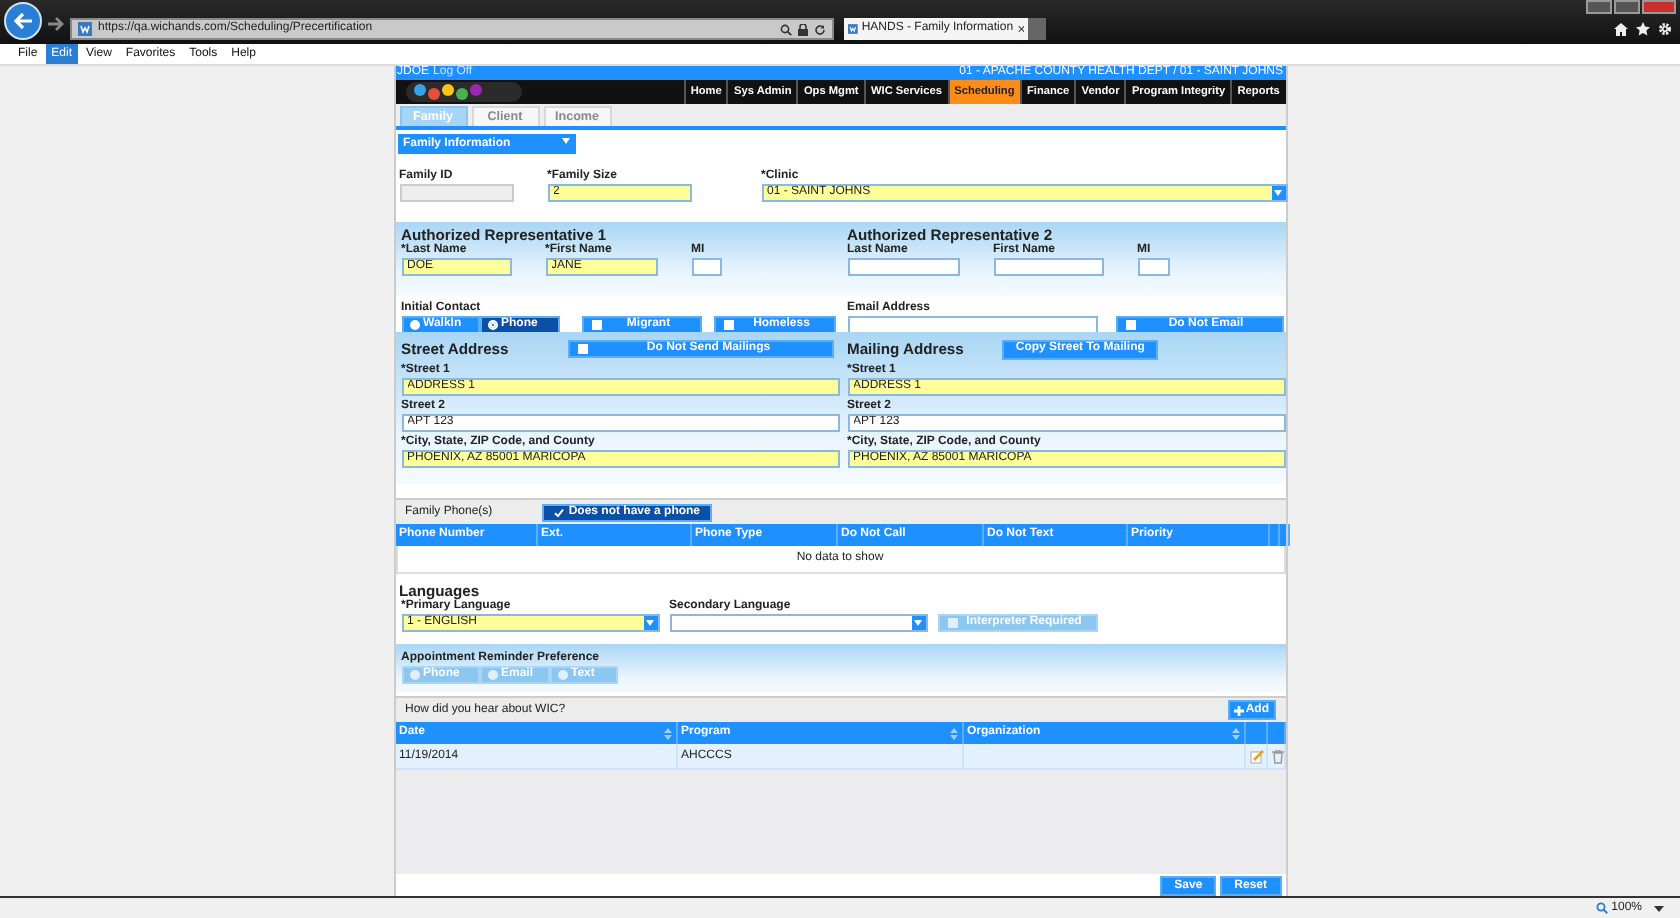  I want to click on settings-icon, so click(1665, 29).